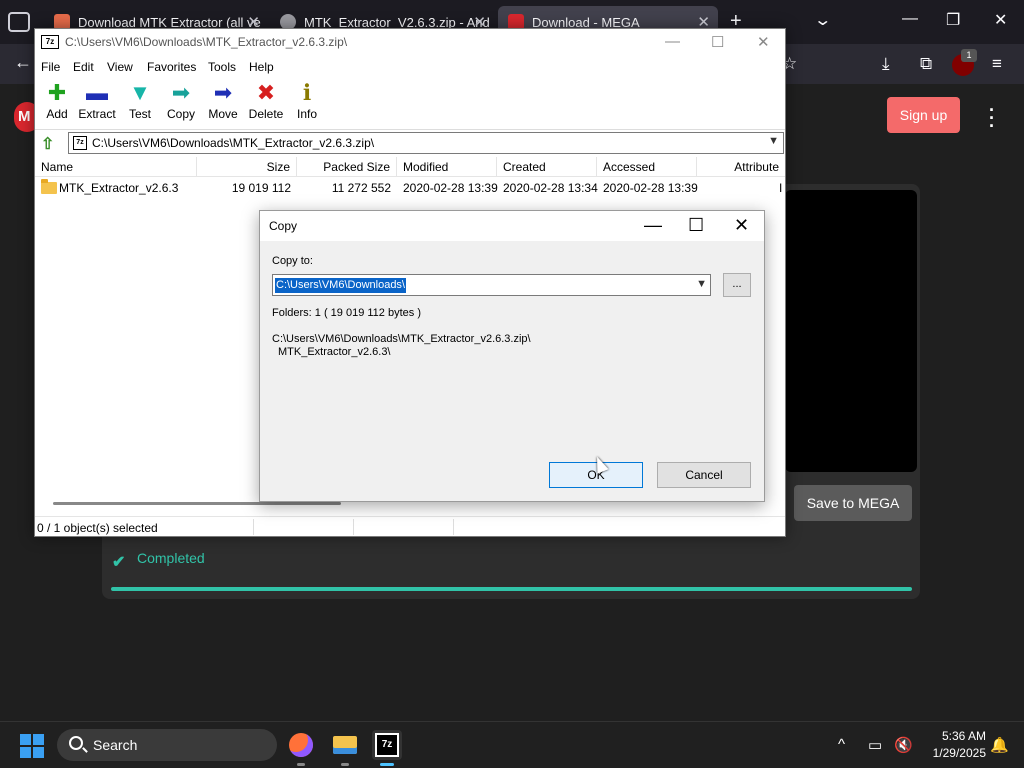  What do you see at coordinates (345, 764) in the screenshot?
I see `running-indicator` at bounding box center [345, 764].